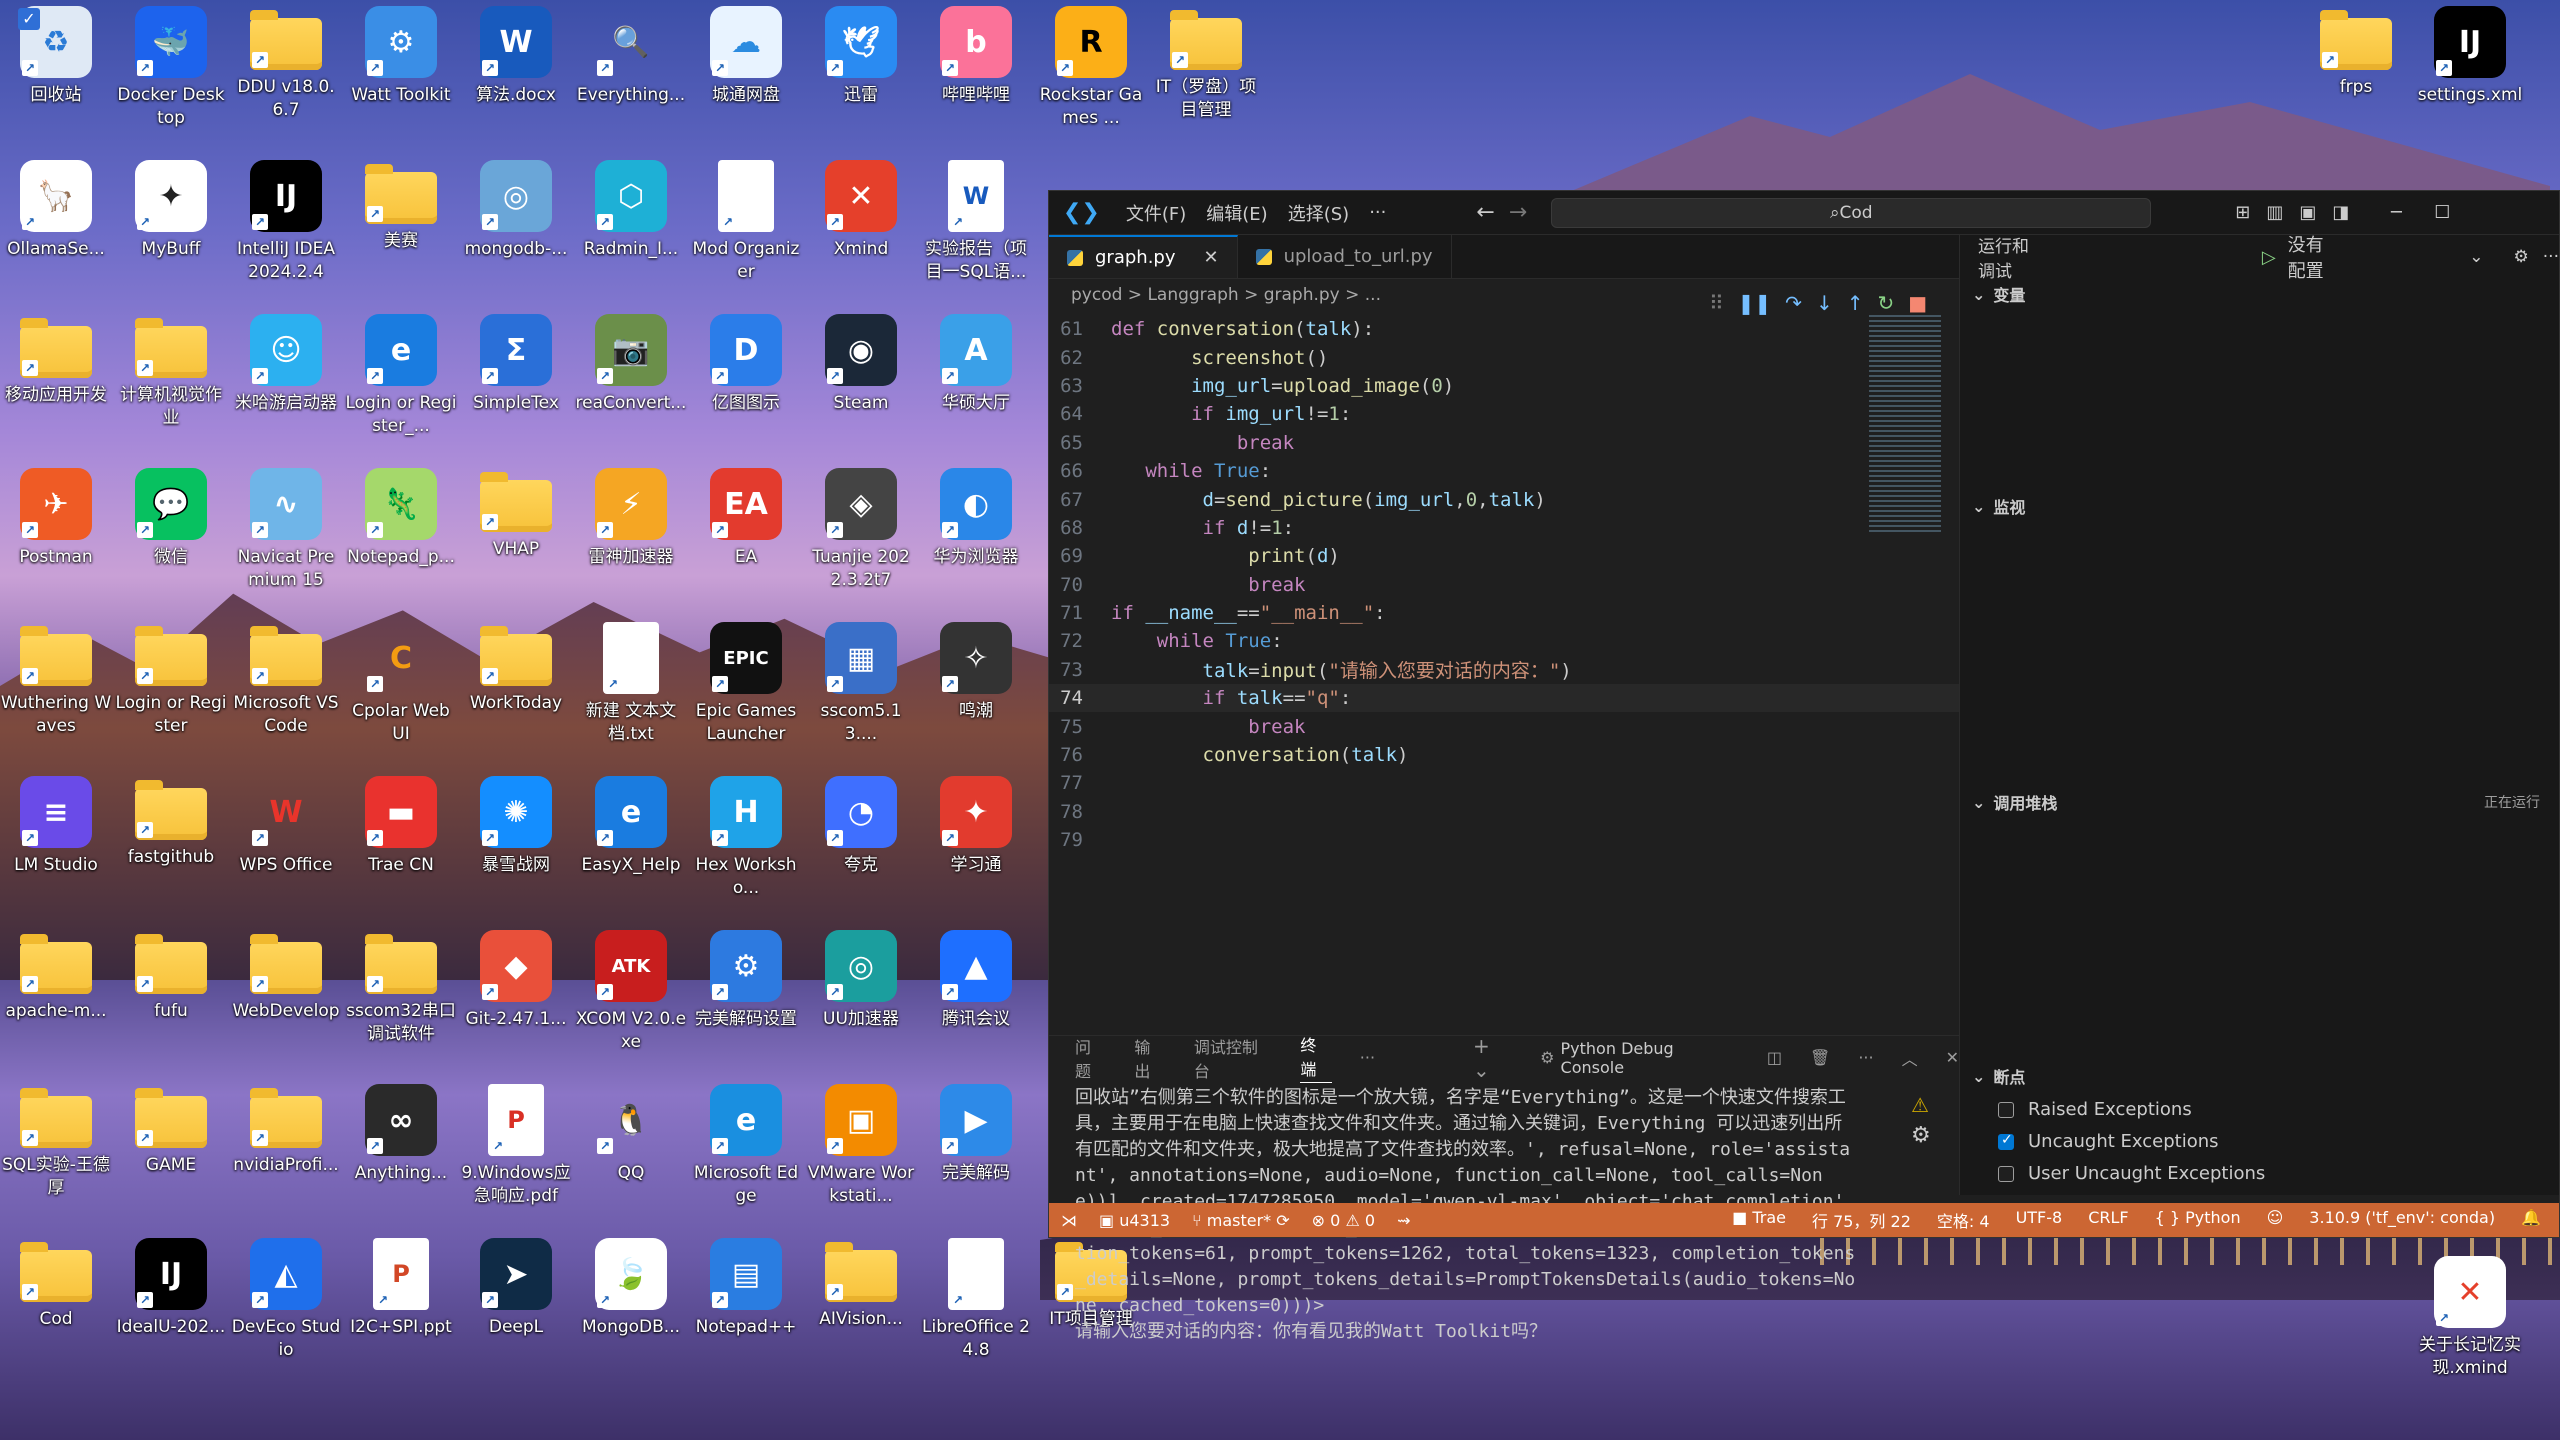 The height and width of the screenshot is (1440, 2560). Describe the element at coordinates (1090, 1058) in the screenshot. I see `tab-problems: 问题` at that location.